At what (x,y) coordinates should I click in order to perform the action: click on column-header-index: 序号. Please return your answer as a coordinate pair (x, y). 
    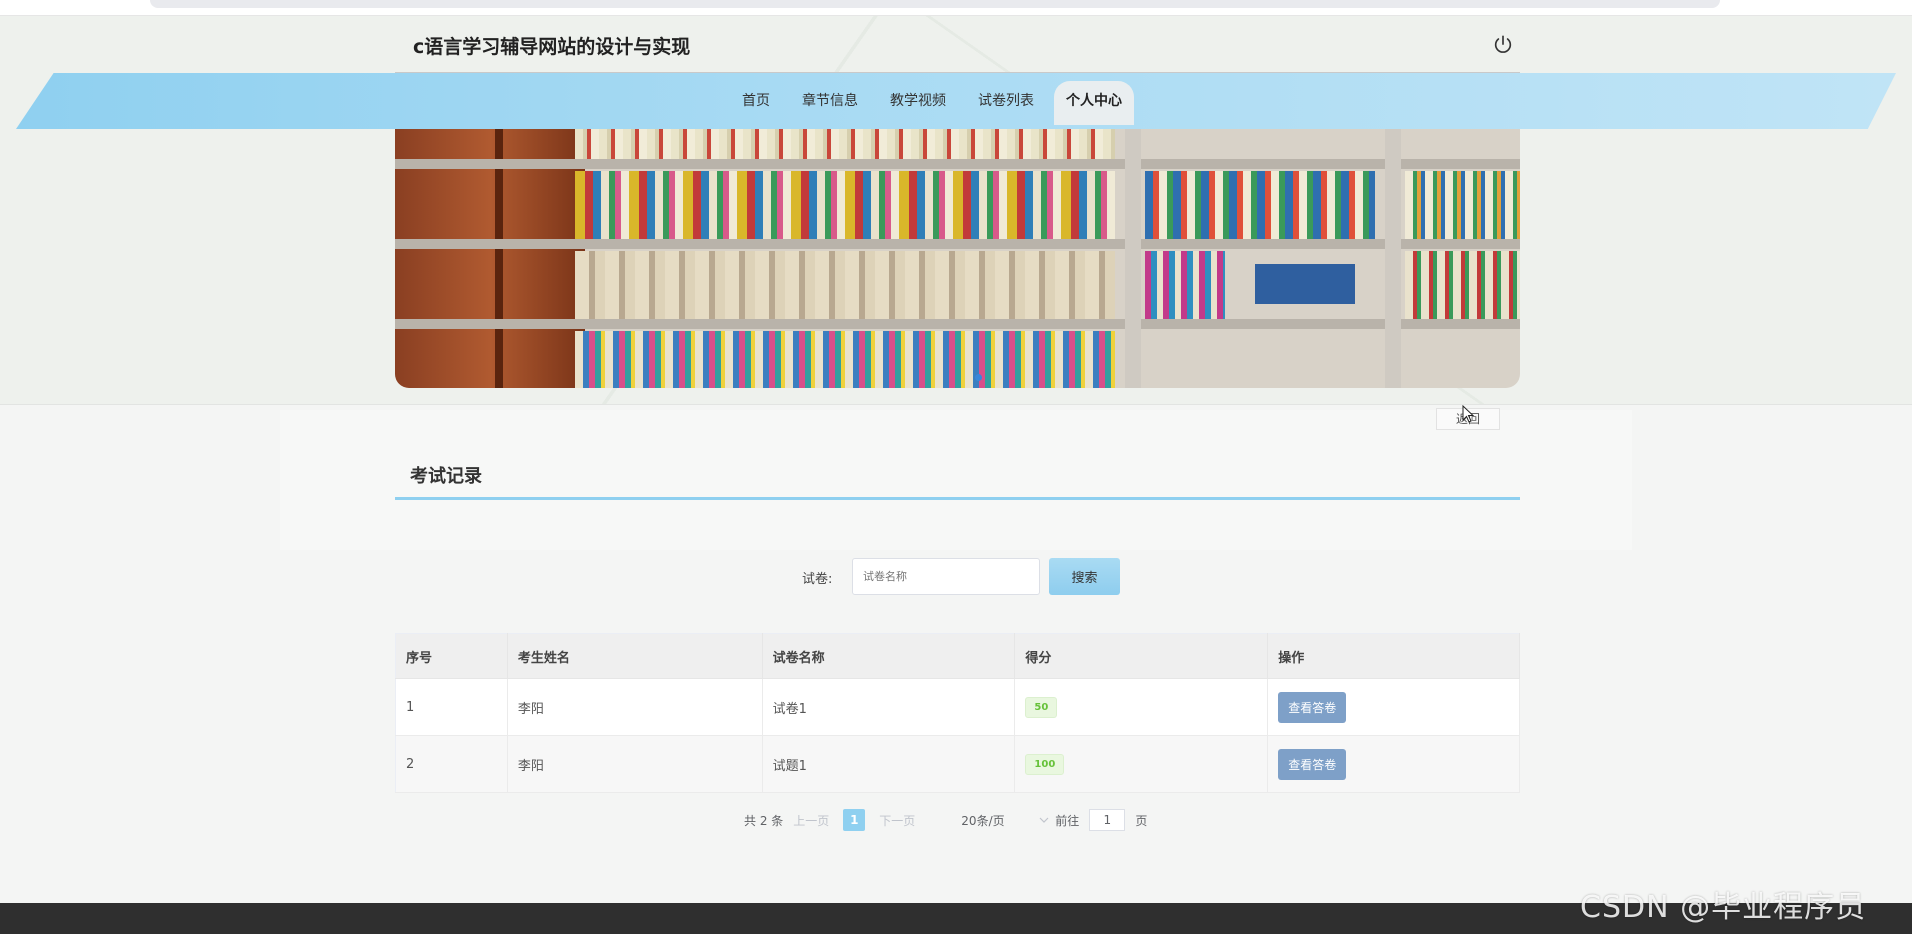
    Looking at the image, I should click on (451, 656).